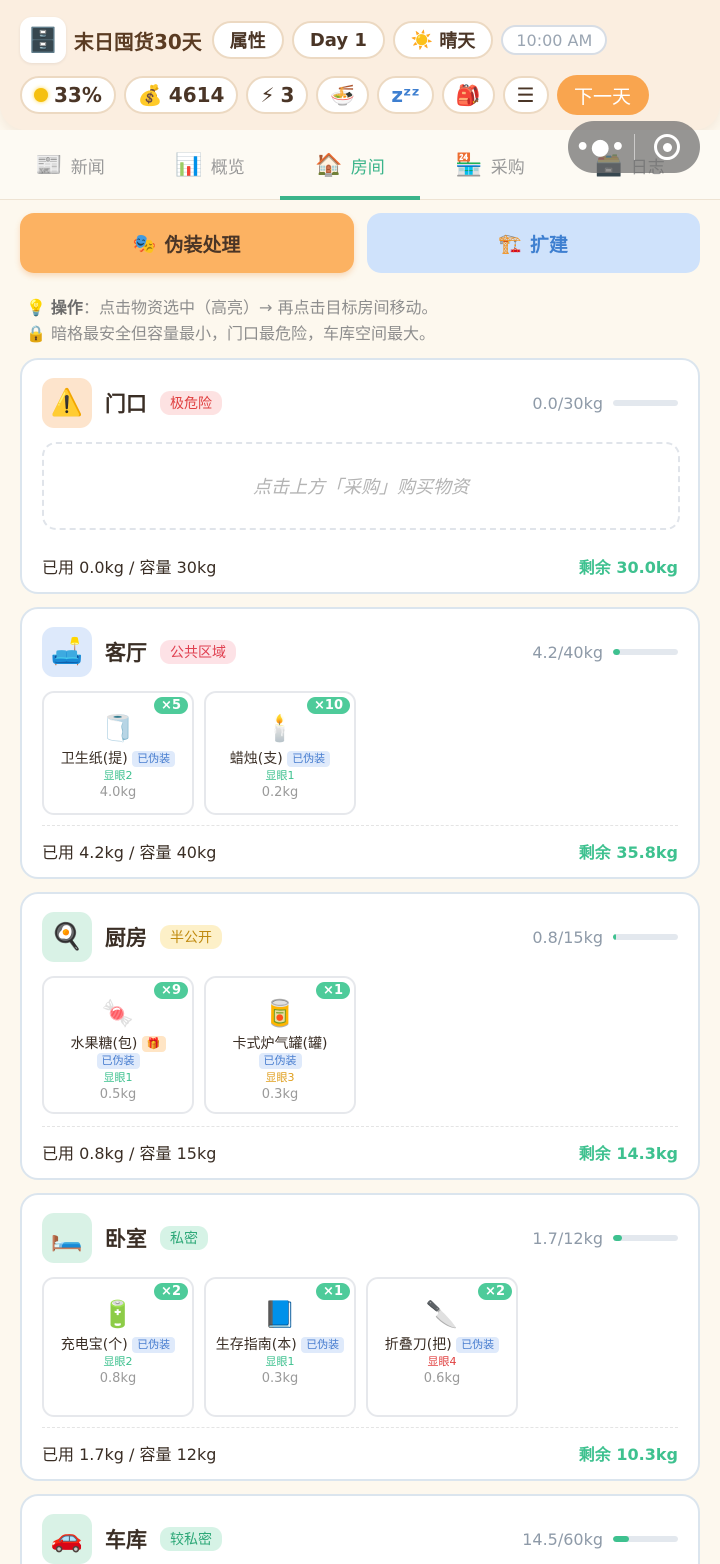  I want to click on house-icon: 🏠, so click(329, 165).